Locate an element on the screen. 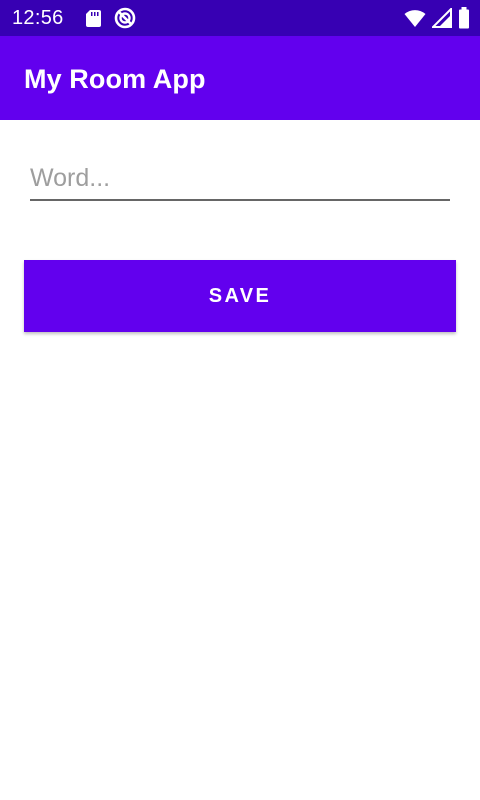 The height and width of the screenshot is (800, 480). cellular-signal-icon is located at coordinates (442, 18).